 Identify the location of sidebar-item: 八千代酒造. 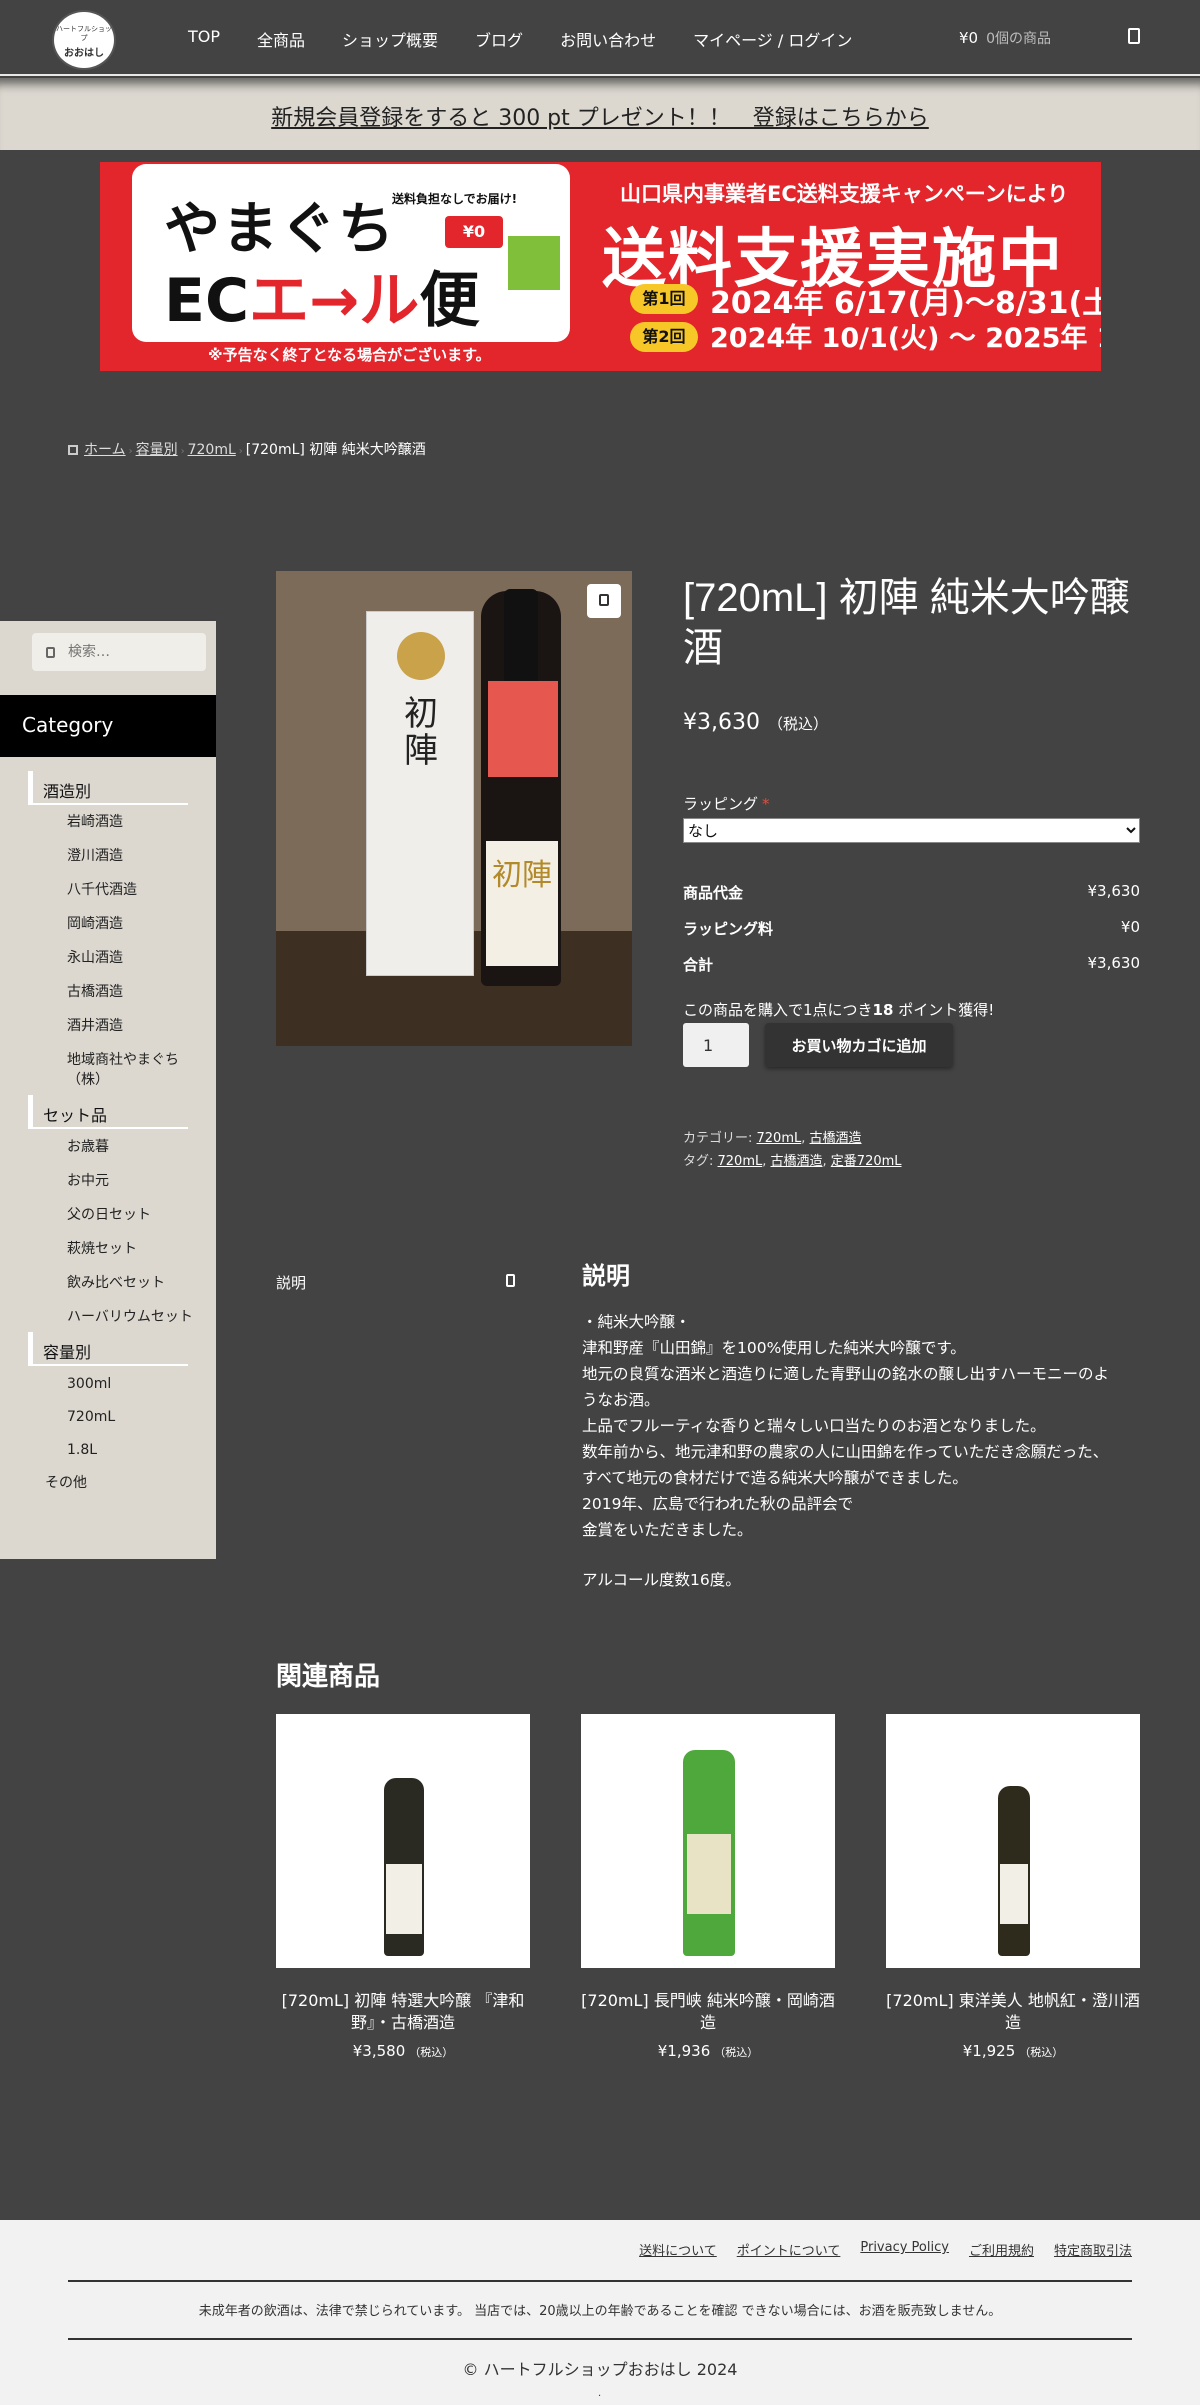
(102, 891).